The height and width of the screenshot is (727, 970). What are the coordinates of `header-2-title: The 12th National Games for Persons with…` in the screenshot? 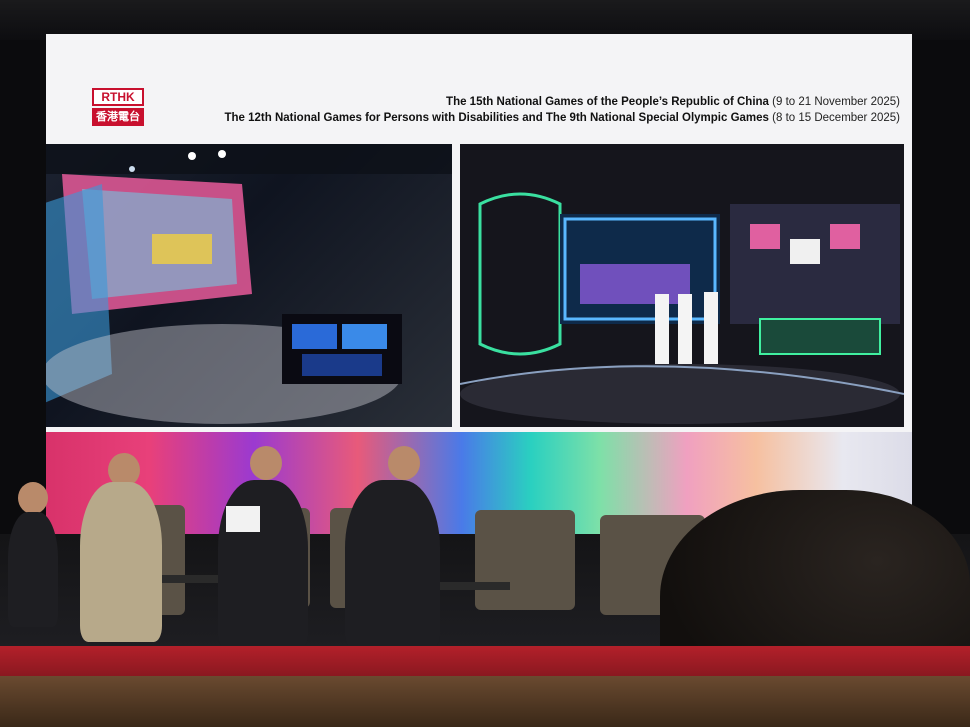 It's located at (496, 118).